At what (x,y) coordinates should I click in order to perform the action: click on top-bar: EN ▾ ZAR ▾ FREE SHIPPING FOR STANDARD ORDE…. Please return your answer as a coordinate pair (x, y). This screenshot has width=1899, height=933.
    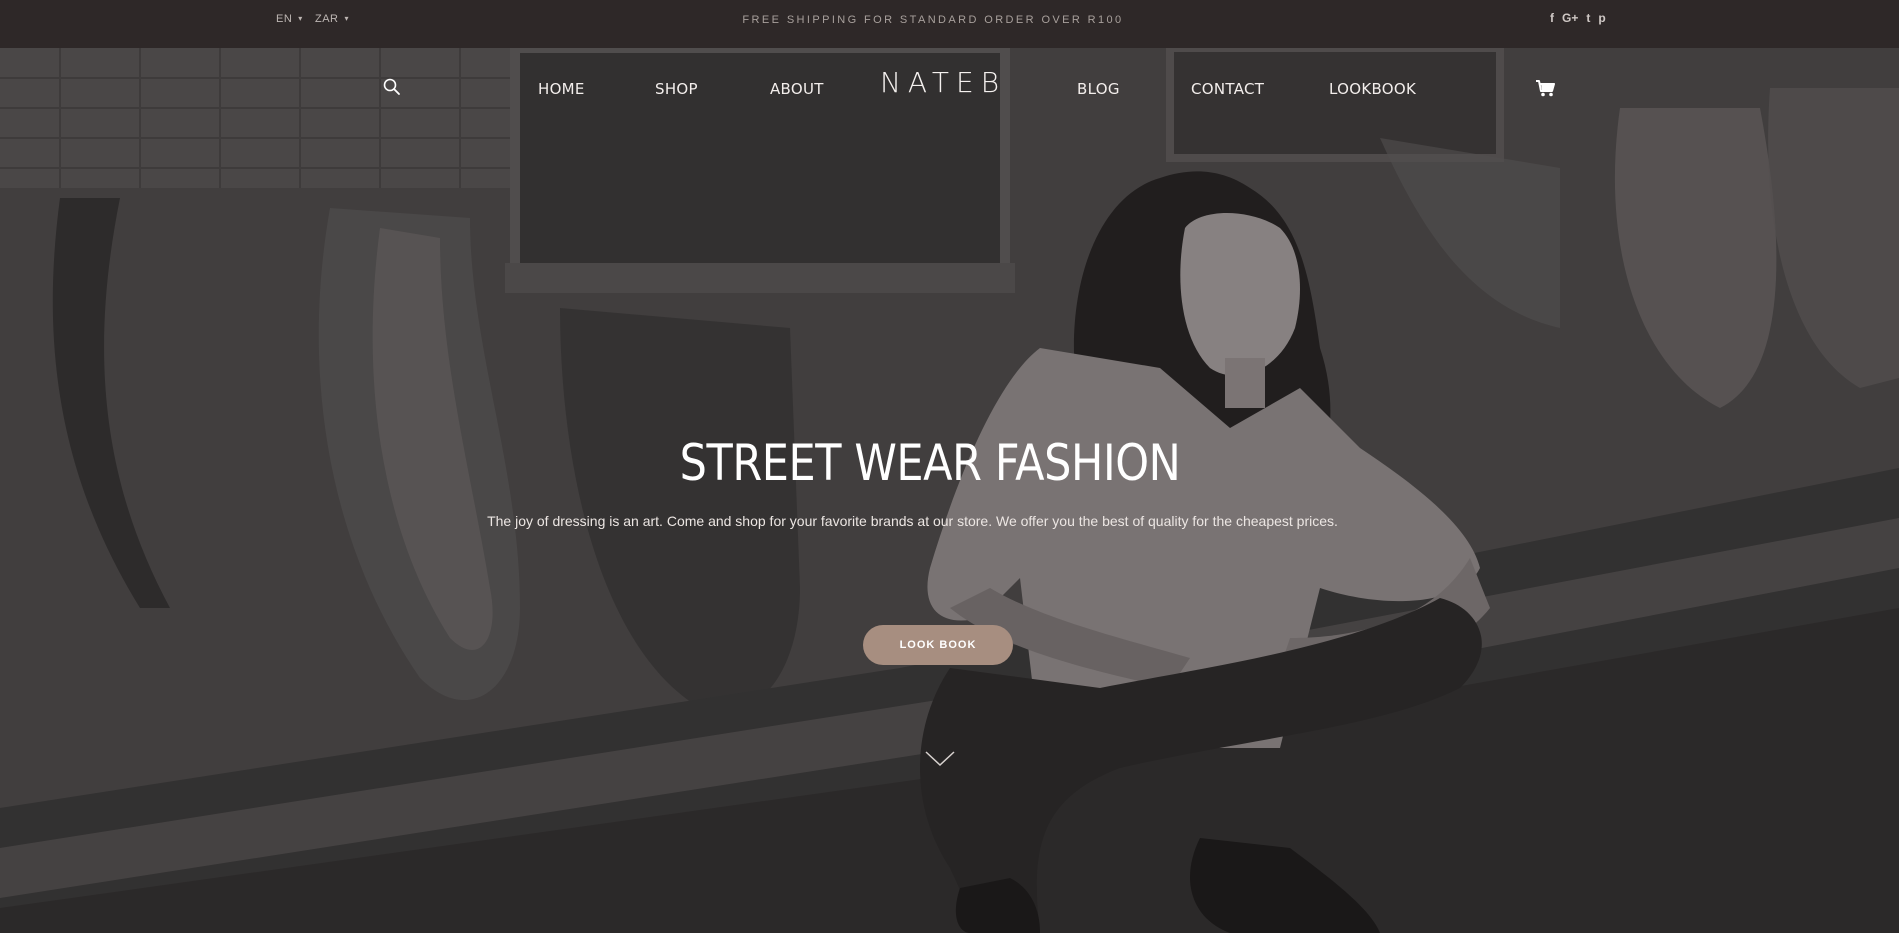
    Looking at the image, I should click on (949, 24).